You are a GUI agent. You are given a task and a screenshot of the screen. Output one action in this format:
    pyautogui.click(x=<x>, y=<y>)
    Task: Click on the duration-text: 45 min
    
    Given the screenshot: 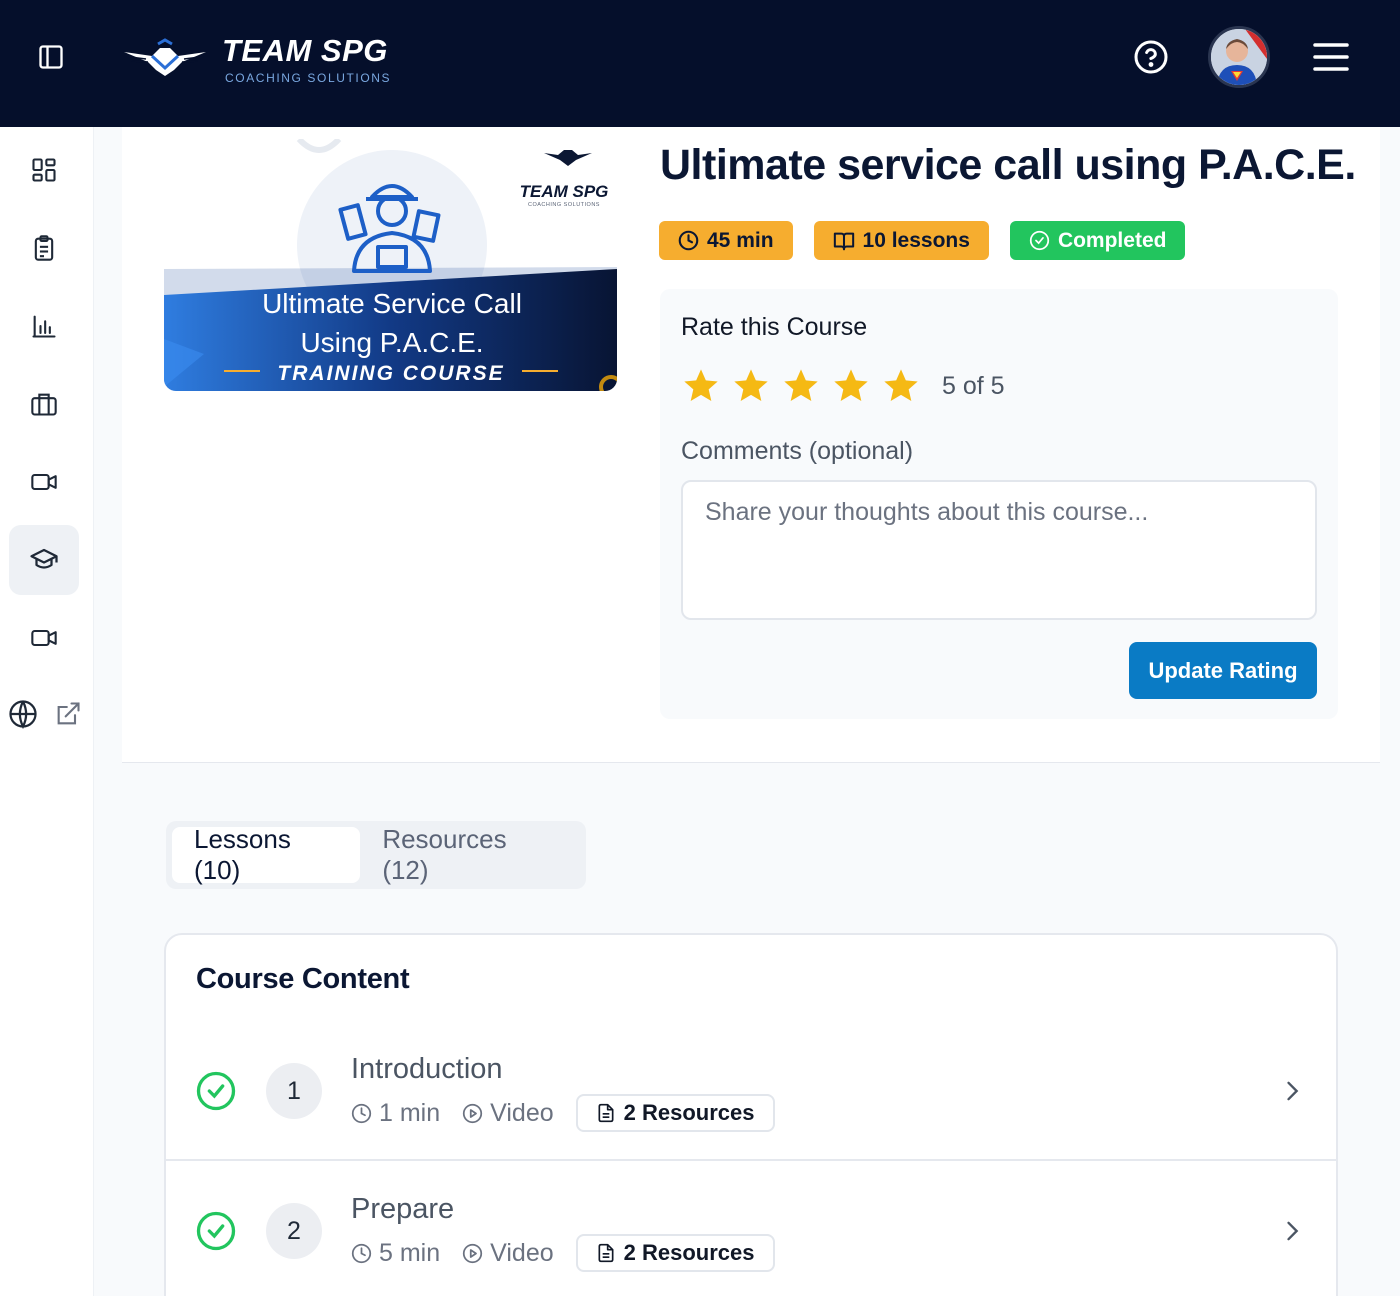 What is the action you would take?
    pyautogui.click(x=740, y=240)
    